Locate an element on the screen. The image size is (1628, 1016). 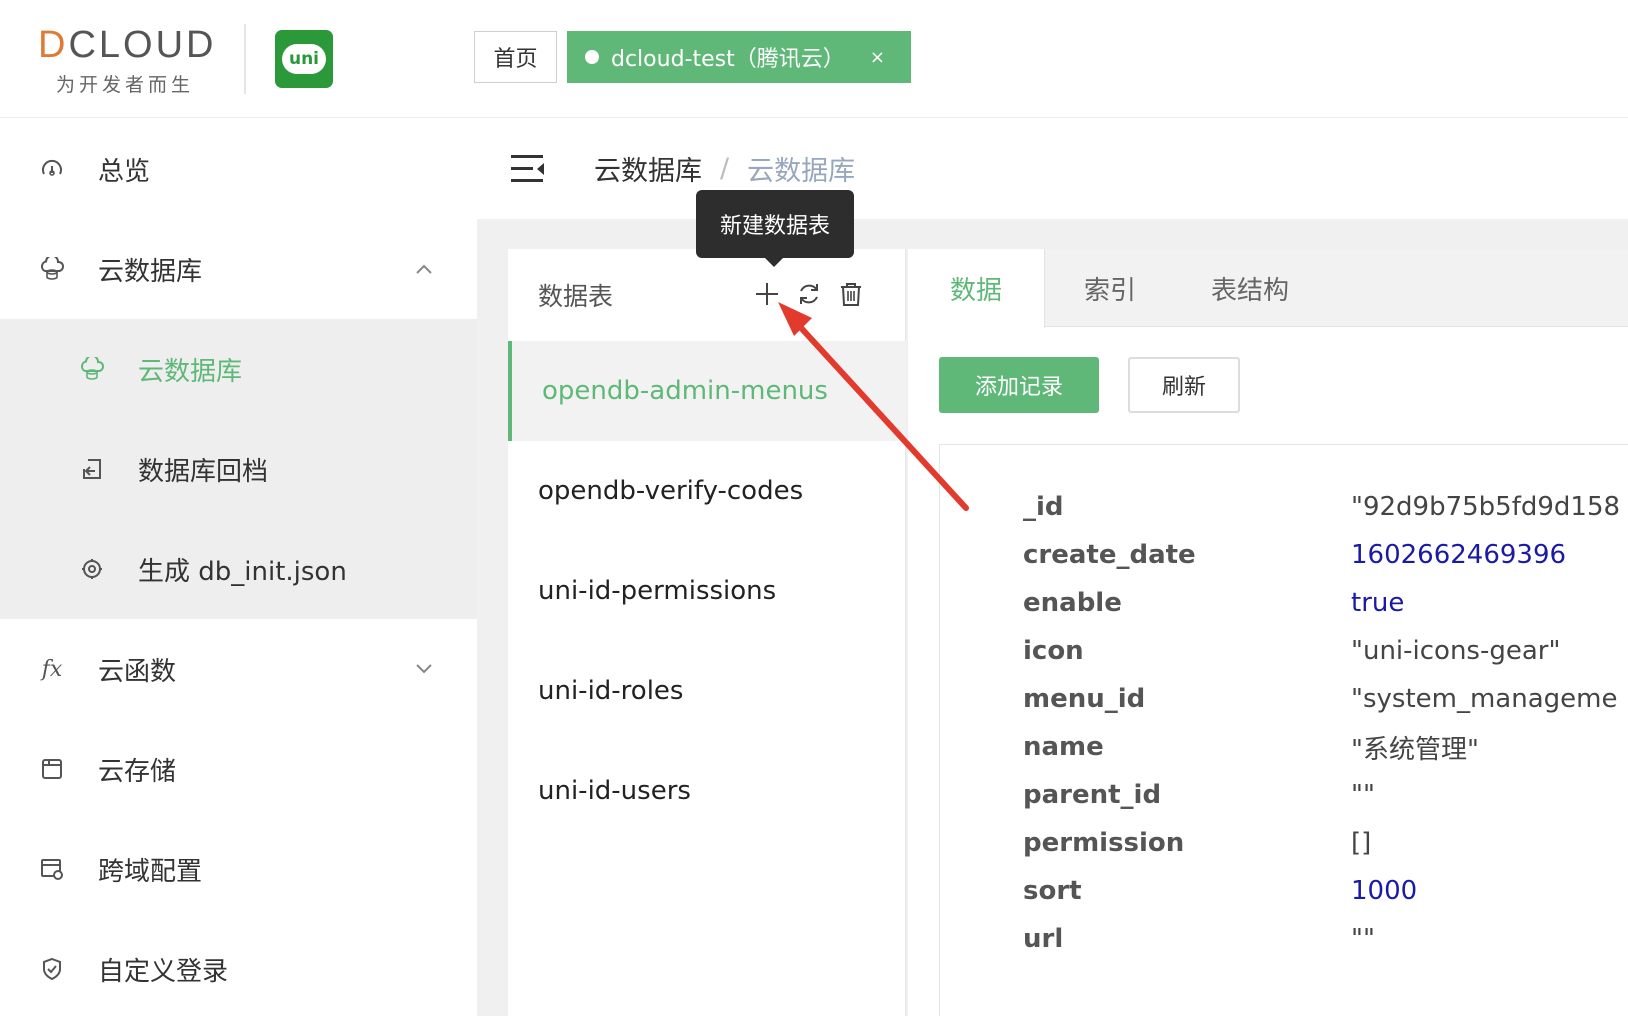
close-icon: × is located at coordinates (877, 57).